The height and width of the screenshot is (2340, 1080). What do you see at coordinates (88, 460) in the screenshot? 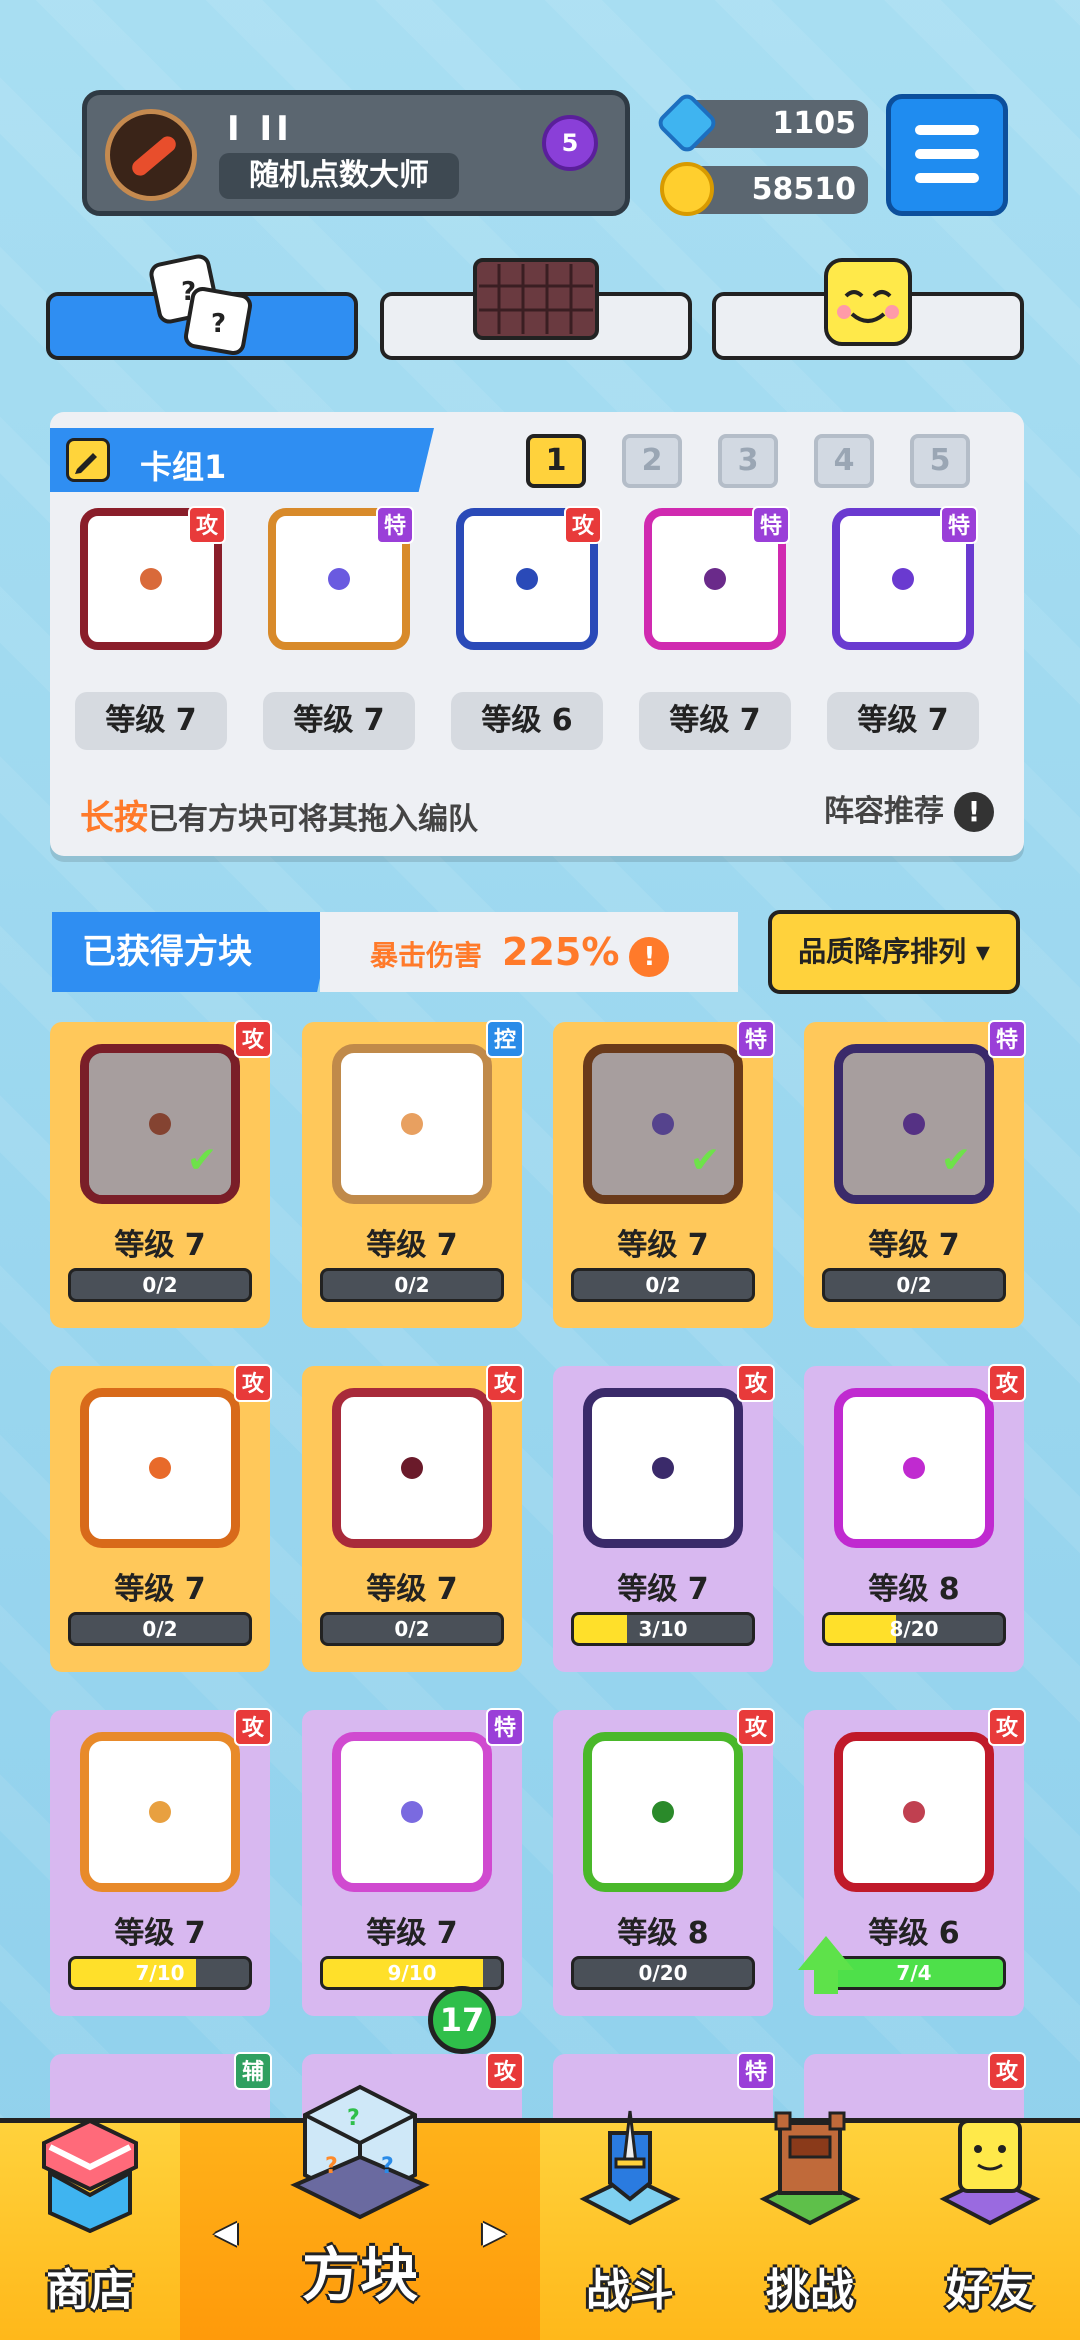
I see `pencil-edit-icon` at bounding box center [88, 460].